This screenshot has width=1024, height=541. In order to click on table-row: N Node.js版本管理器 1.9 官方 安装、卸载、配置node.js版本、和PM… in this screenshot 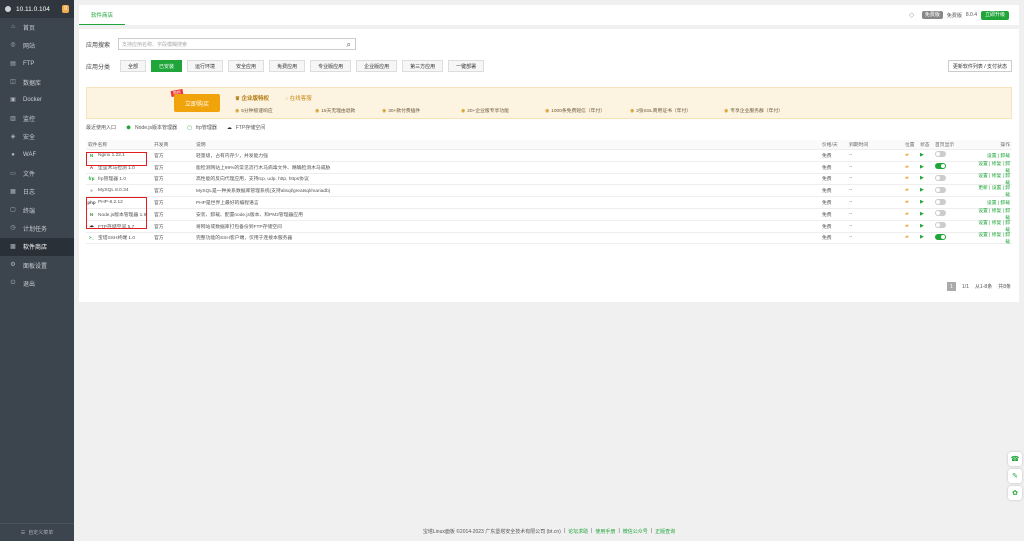, I will do `click(549, 215)`.